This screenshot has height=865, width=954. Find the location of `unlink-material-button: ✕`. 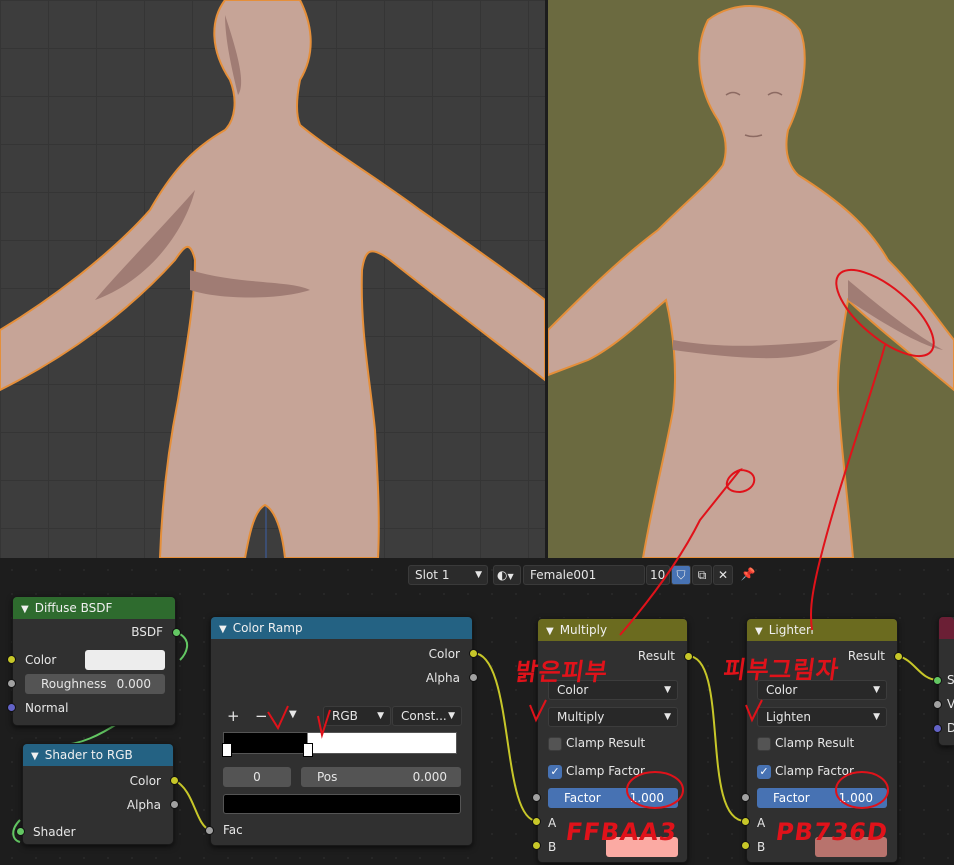

unlink-material-button: ✕ is located at coordinates (723, 575).